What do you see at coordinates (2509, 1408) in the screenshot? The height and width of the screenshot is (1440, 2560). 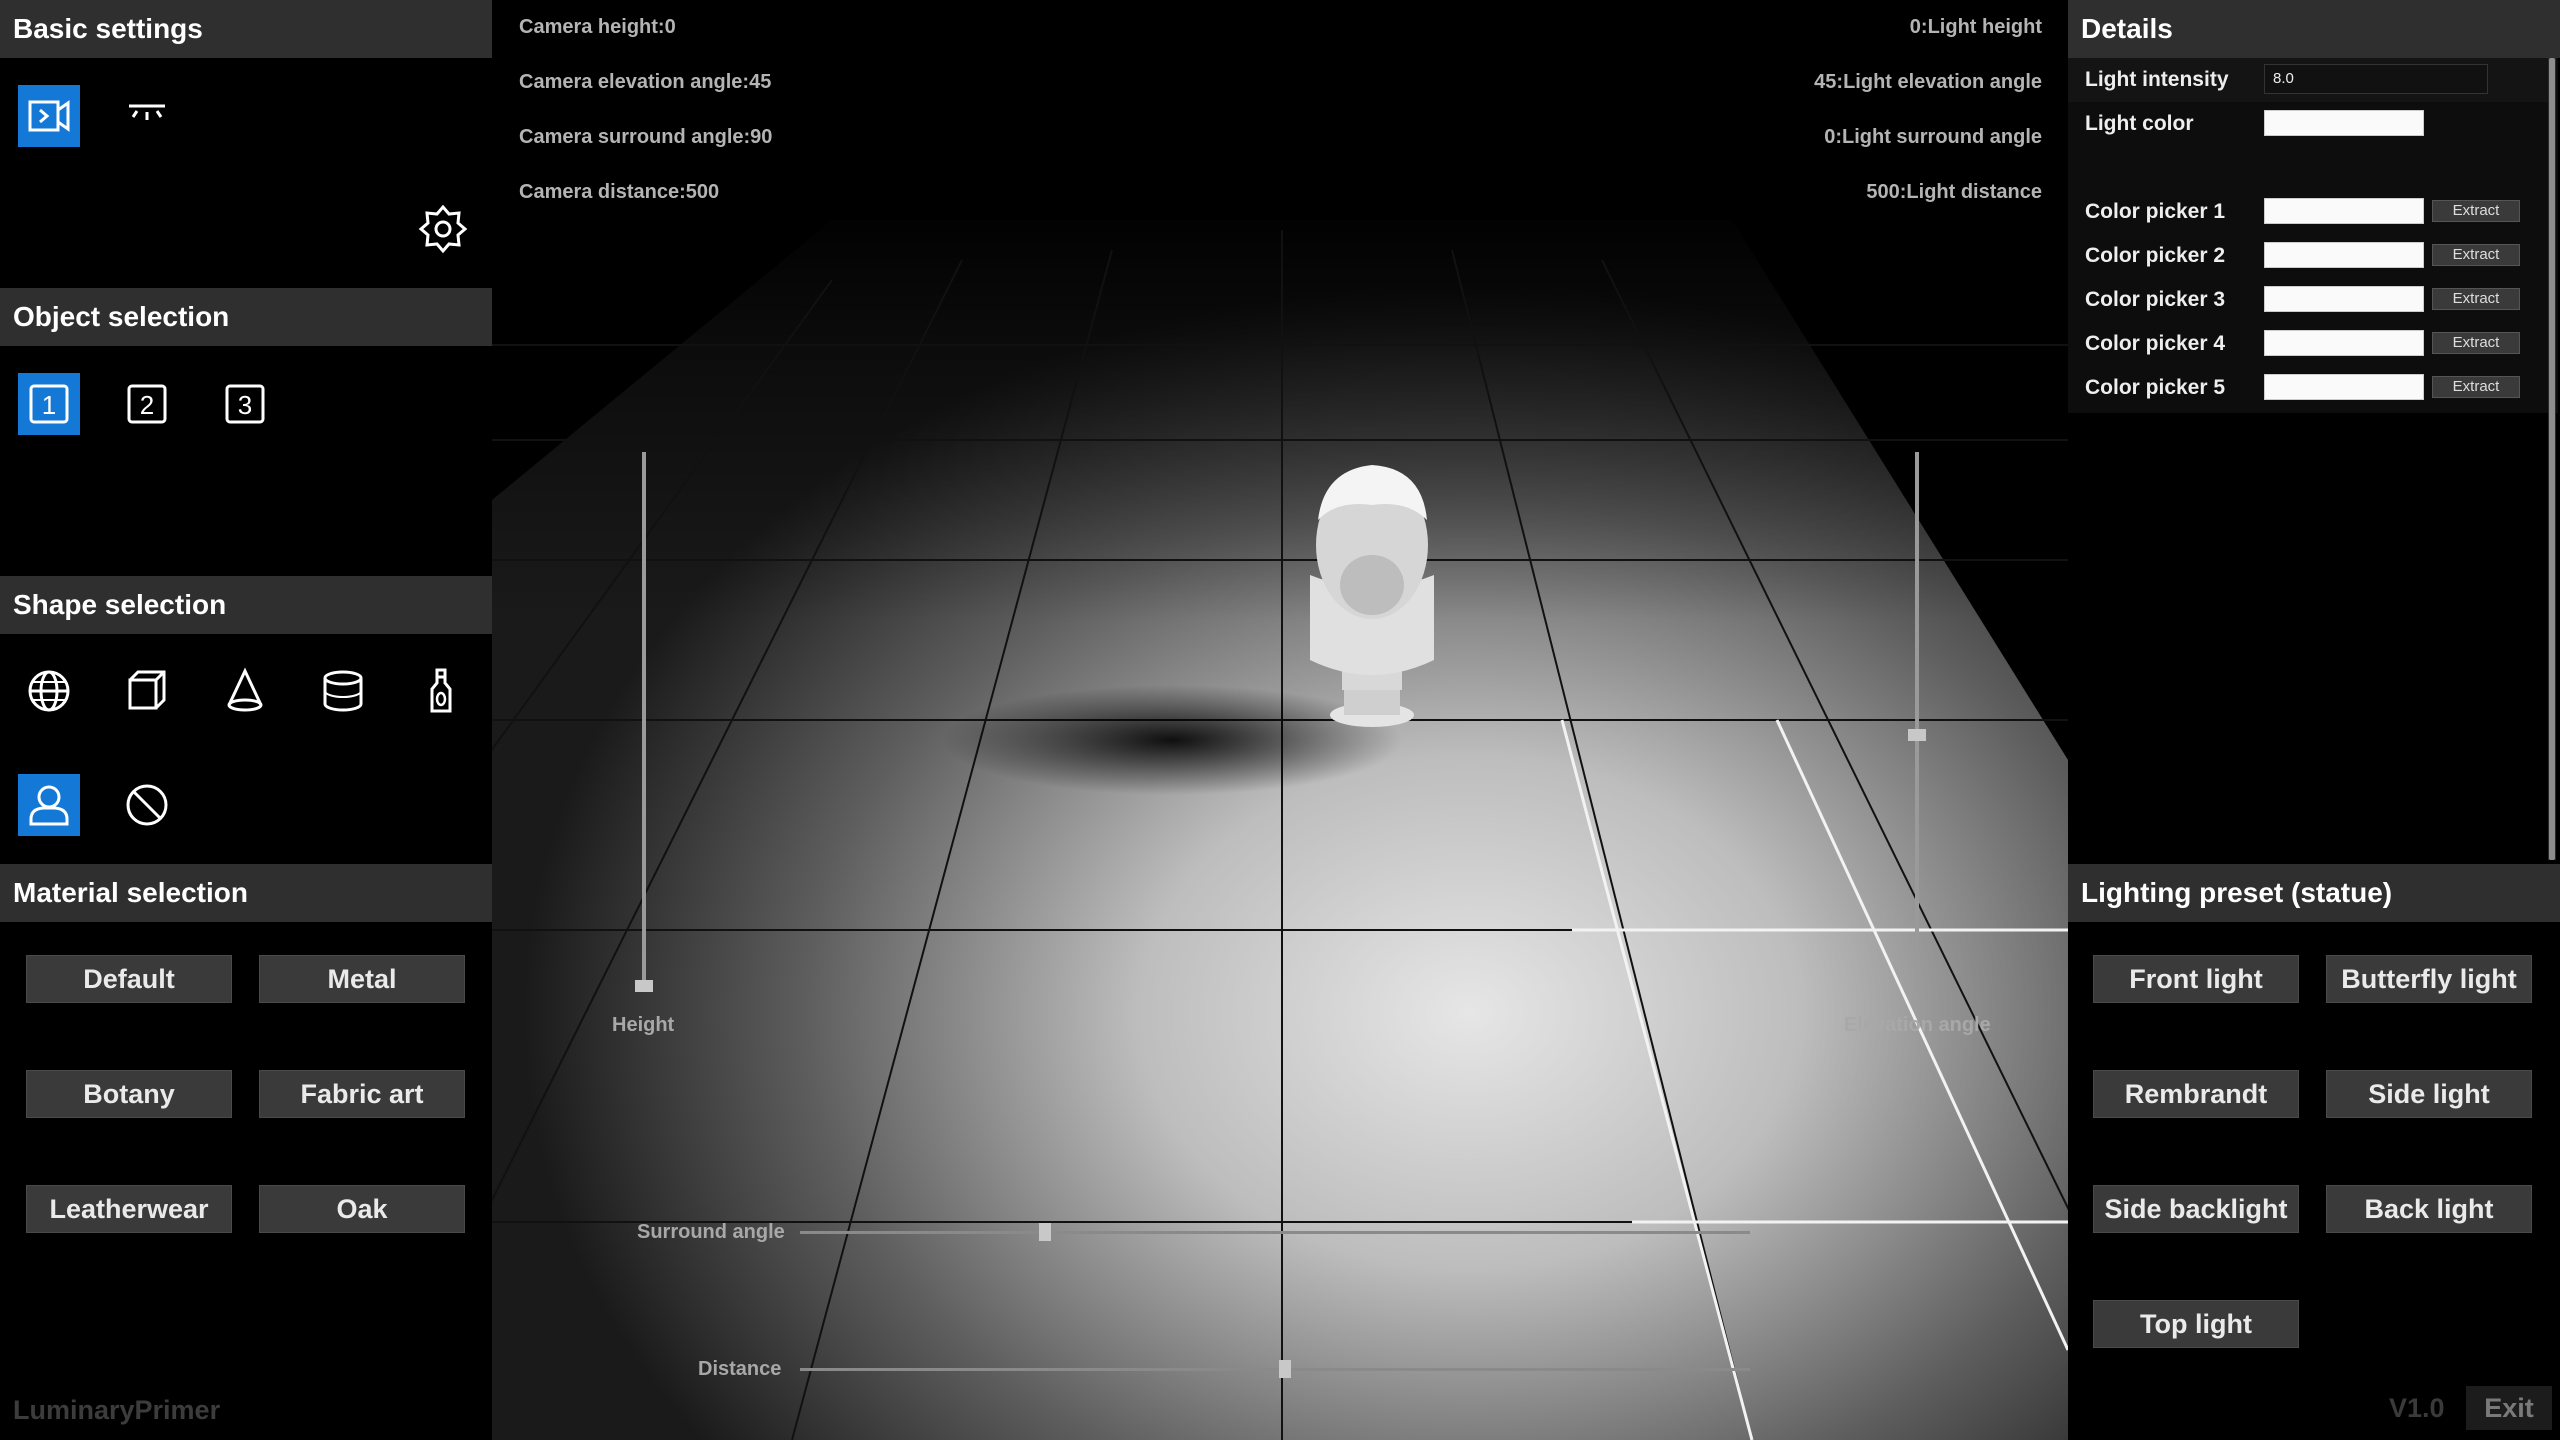 I see `exit-button: Exit` at bounding box center [2509, 1408].